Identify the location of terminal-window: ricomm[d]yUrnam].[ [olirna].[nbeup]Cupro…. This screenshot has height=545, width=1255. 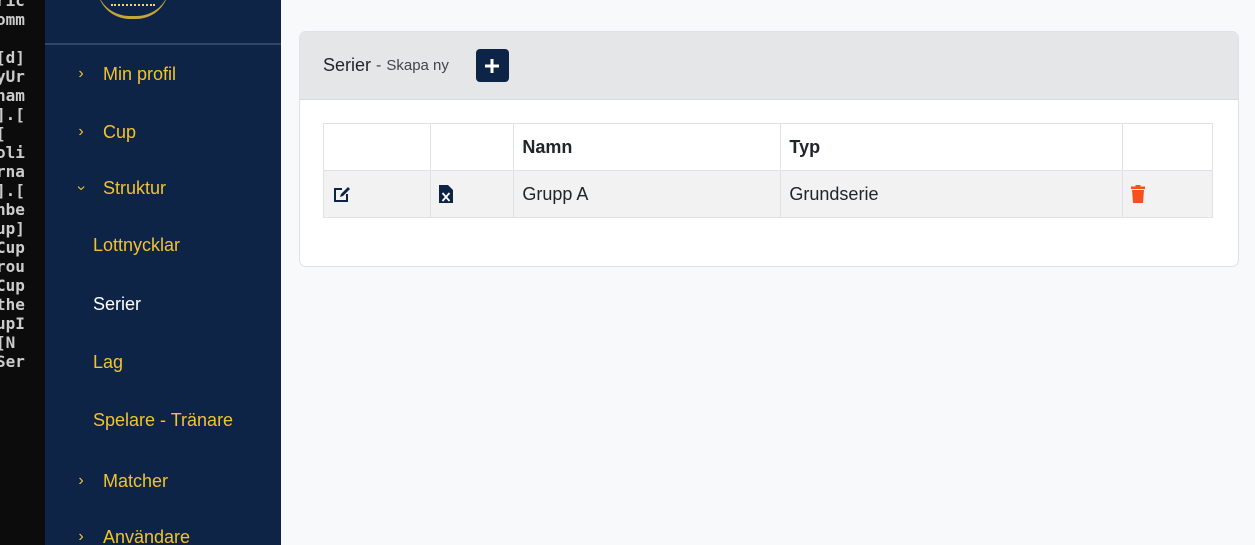
(22, 272).